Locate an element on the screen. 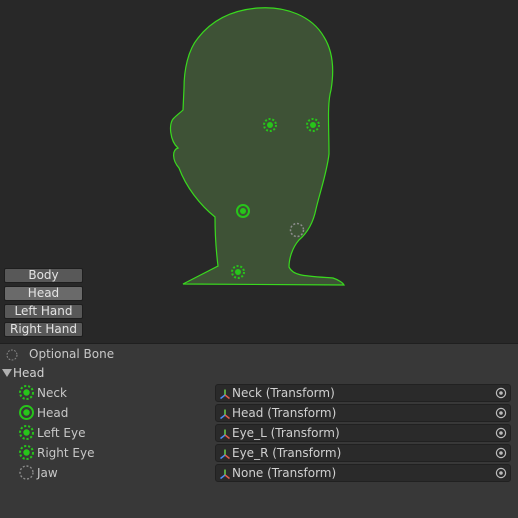  left-eye-object-field: Eye_L (Transform) is located at coordinates (363, 433).